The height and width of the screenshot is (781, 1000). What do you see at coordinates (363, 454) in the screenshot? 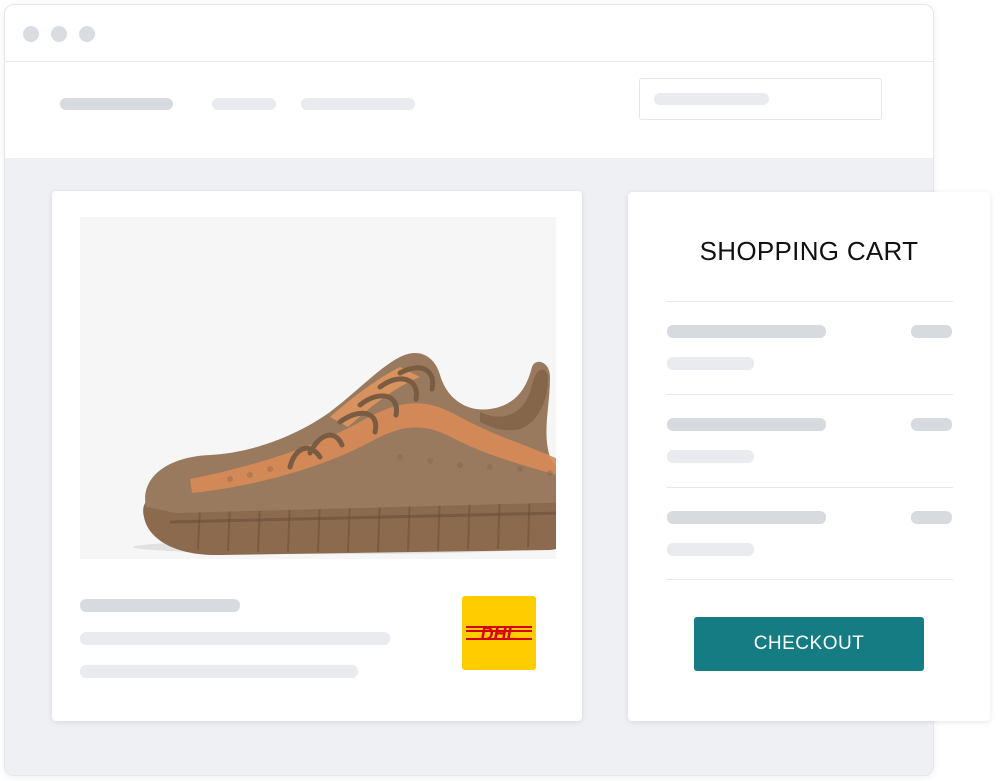
I see `sneaker-illustration` at bounding box center [363, 454].